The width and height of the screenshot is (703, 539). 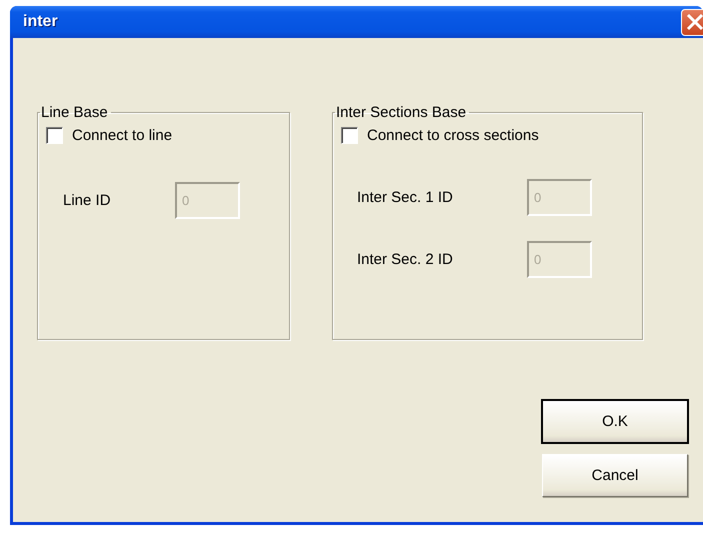 What do you see at coordinates (615, 475) in the screenshot?
I see `dialog-button: Cancel` at bounding box center [615, 475].